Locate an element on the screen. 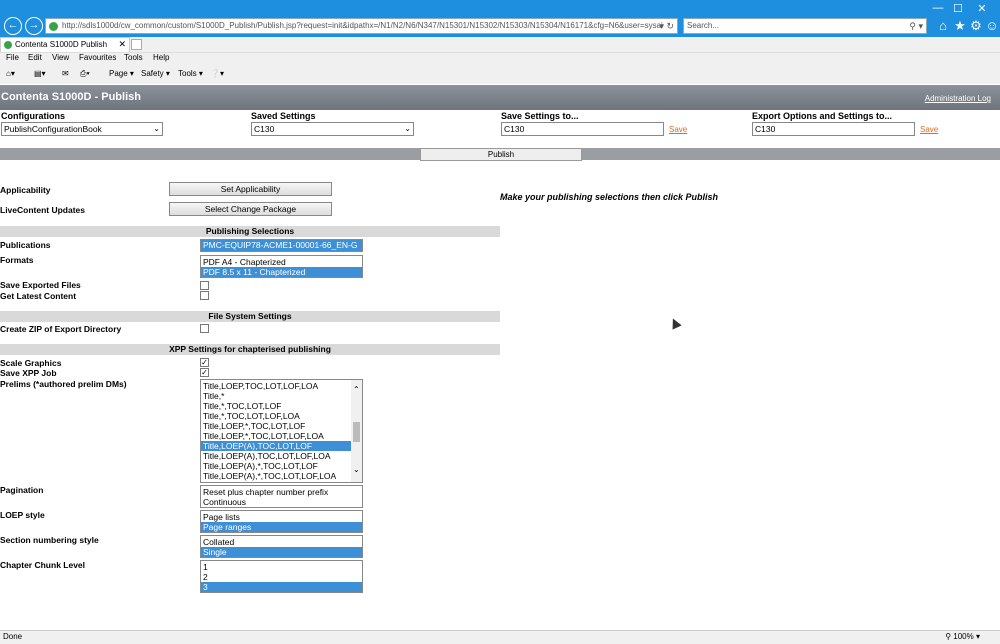 This screenshot has height=644, width=1000. prelims-item: Title,LOEP(A),*,TOC,LOT,LOF,LOA is located at coordinates (281, 476).